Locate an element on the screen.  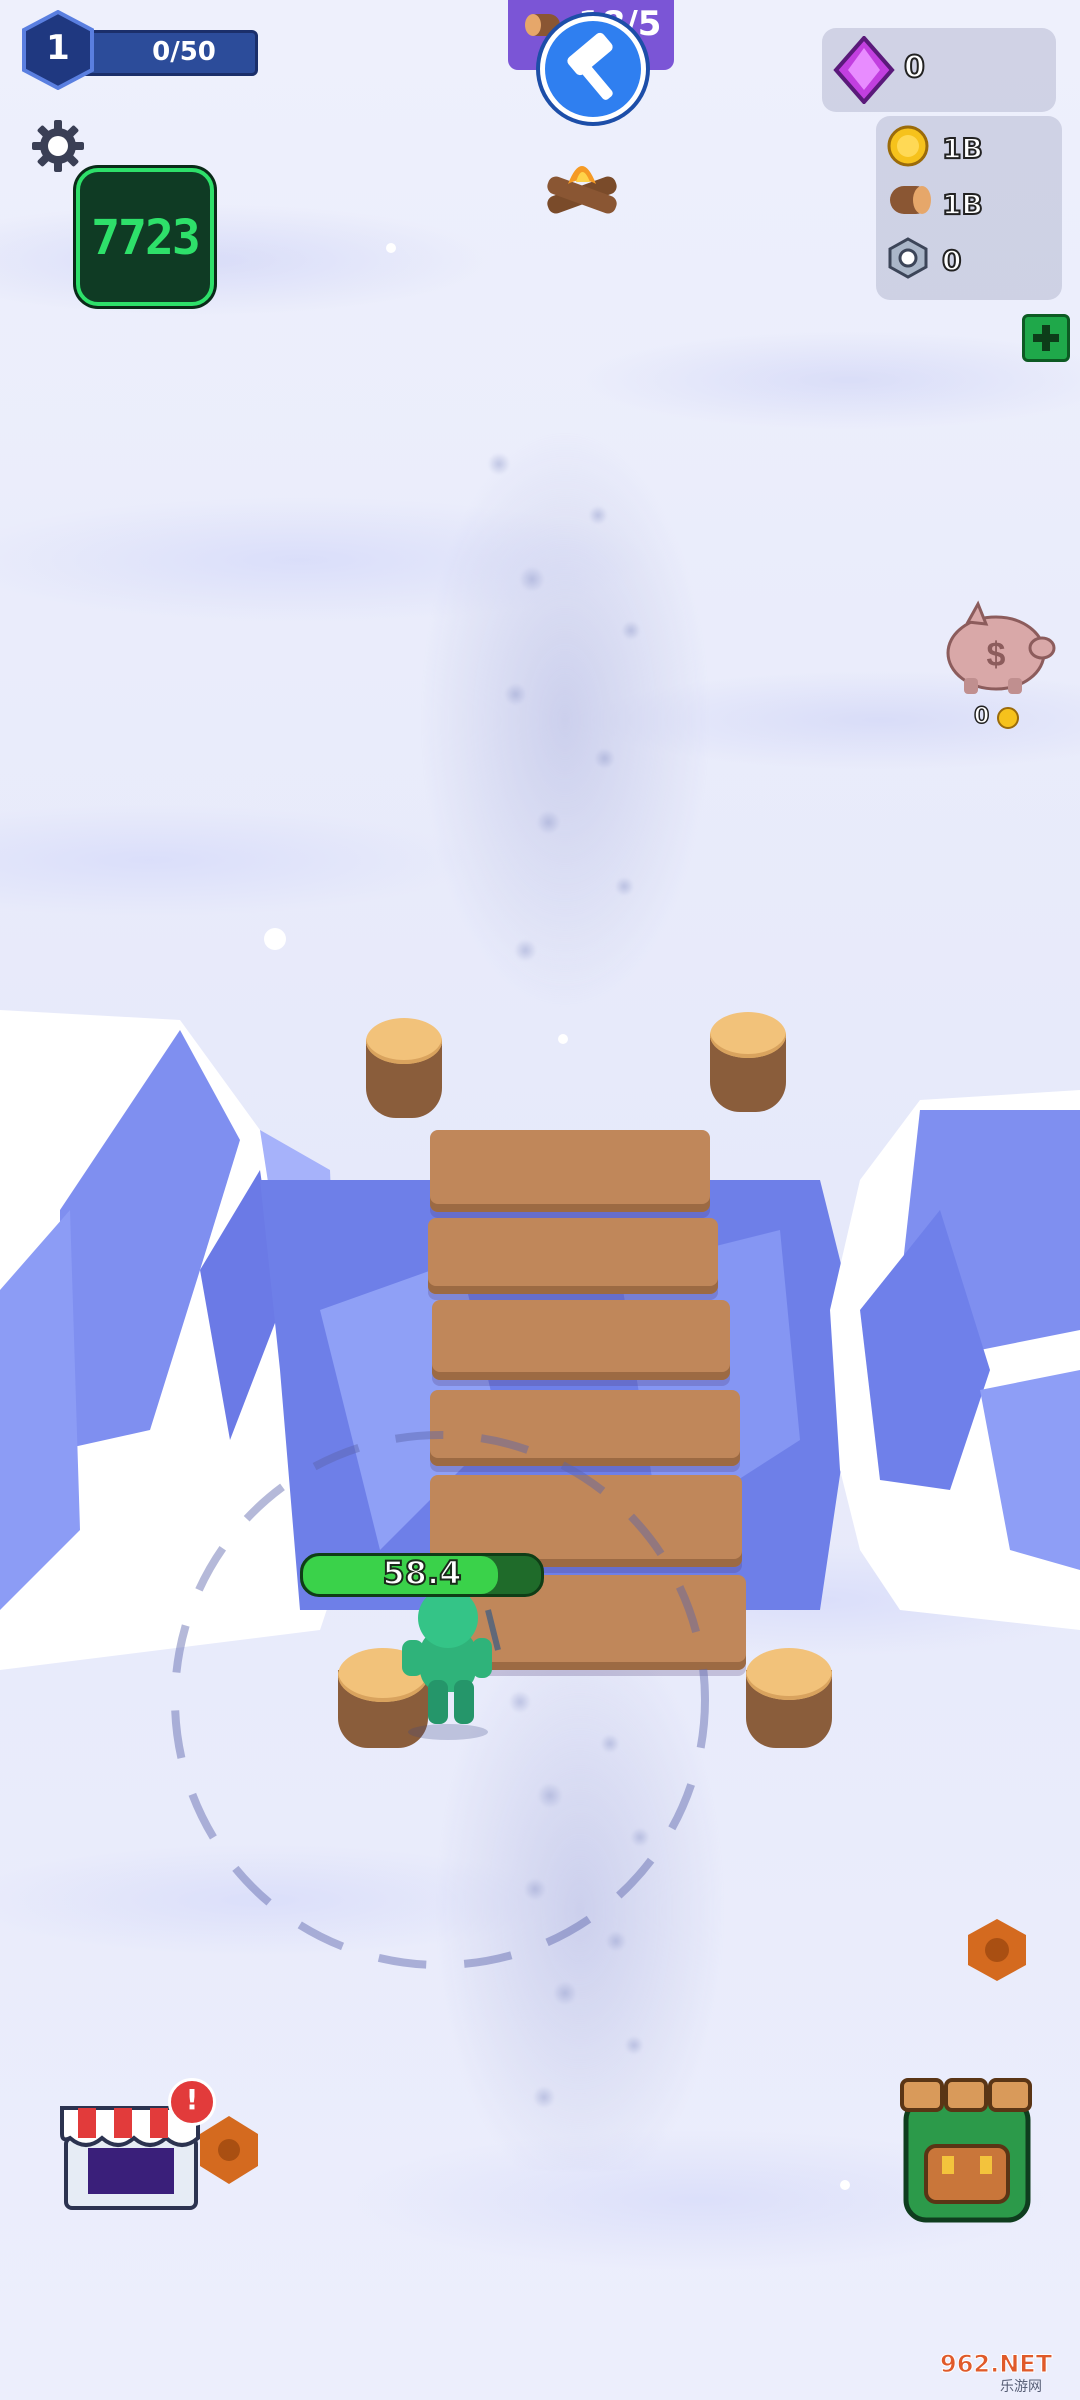
level-number: 1 is located at coordinates (58, 48).